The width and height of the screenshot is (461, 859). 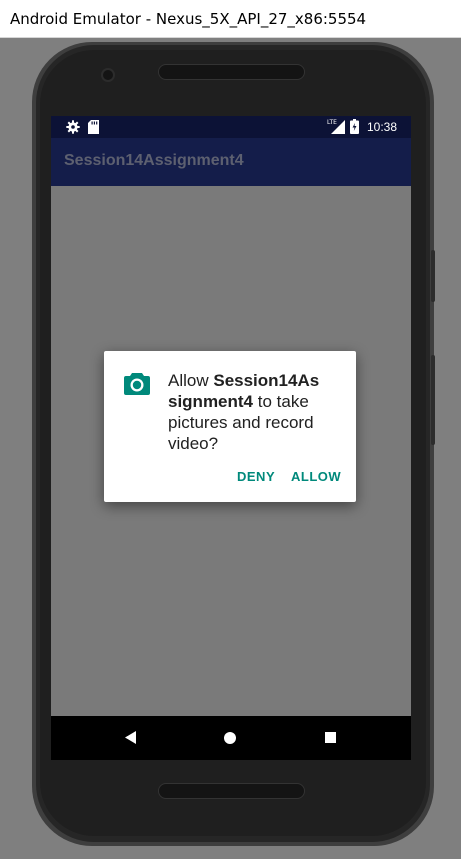 I want to click on home-icon, so click(x=230, y=738).